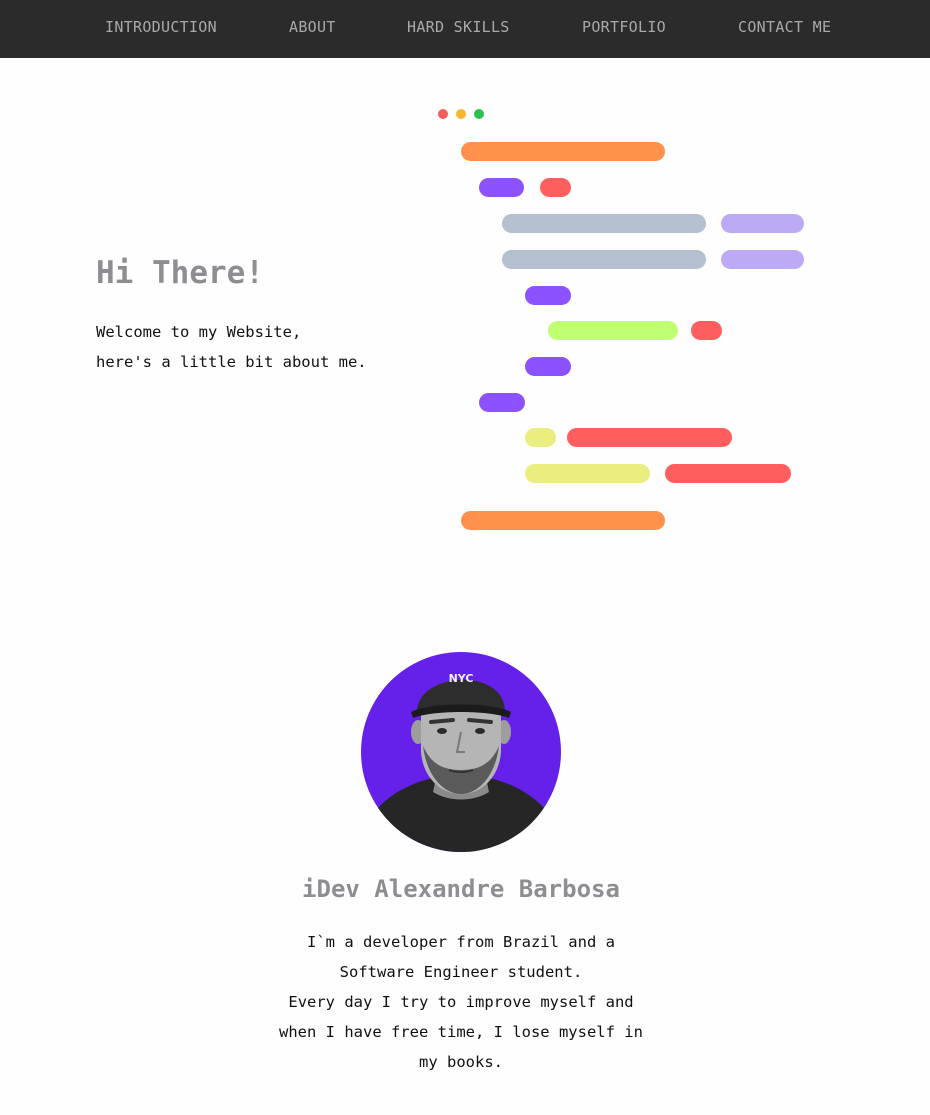 Image resolution: width=930 pixels, height=1115 pixels. What do you see at coordinates (461, 889) in the screenshot?
I see `profile-name: iDev Alexandre Barbosa` at bounding box center [461, 889].